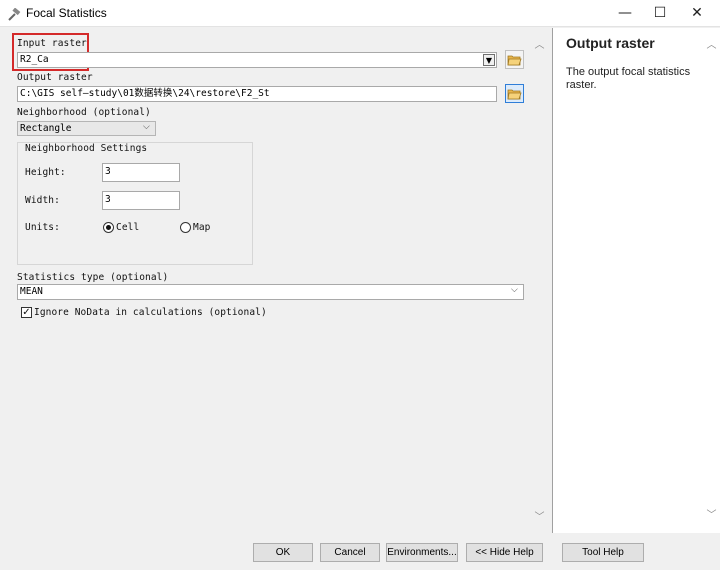 This screenshot has height=570, width=720. What do you see at coordinates (539, 515) in the screenshot?
I see `scroll-down-icon: ﹀` at bounding box center [539, 515].